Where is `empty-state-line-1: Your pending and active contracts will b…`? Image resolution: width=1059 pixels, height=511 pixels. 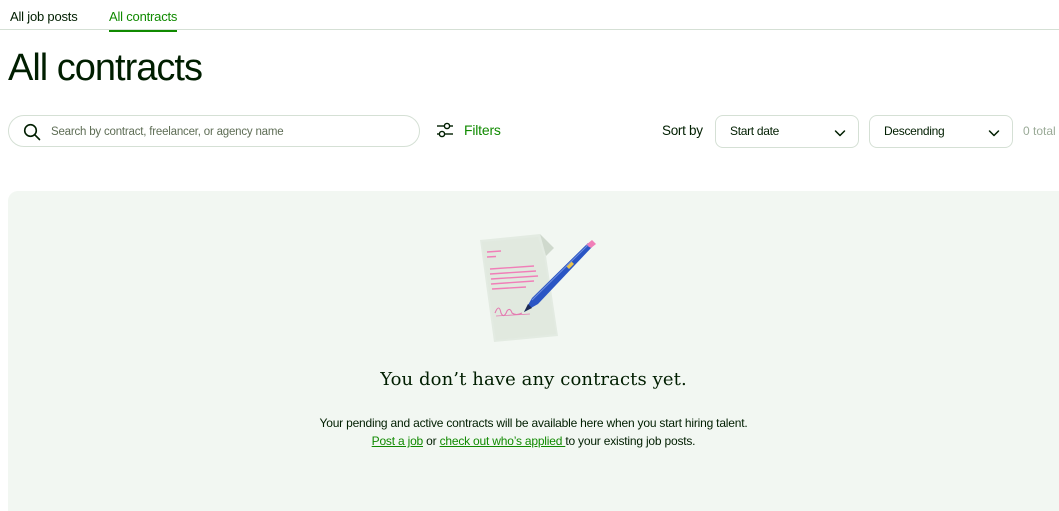
empty-state-line-1: Your pending and active contracts will b… is located at coordinates (533, 423).